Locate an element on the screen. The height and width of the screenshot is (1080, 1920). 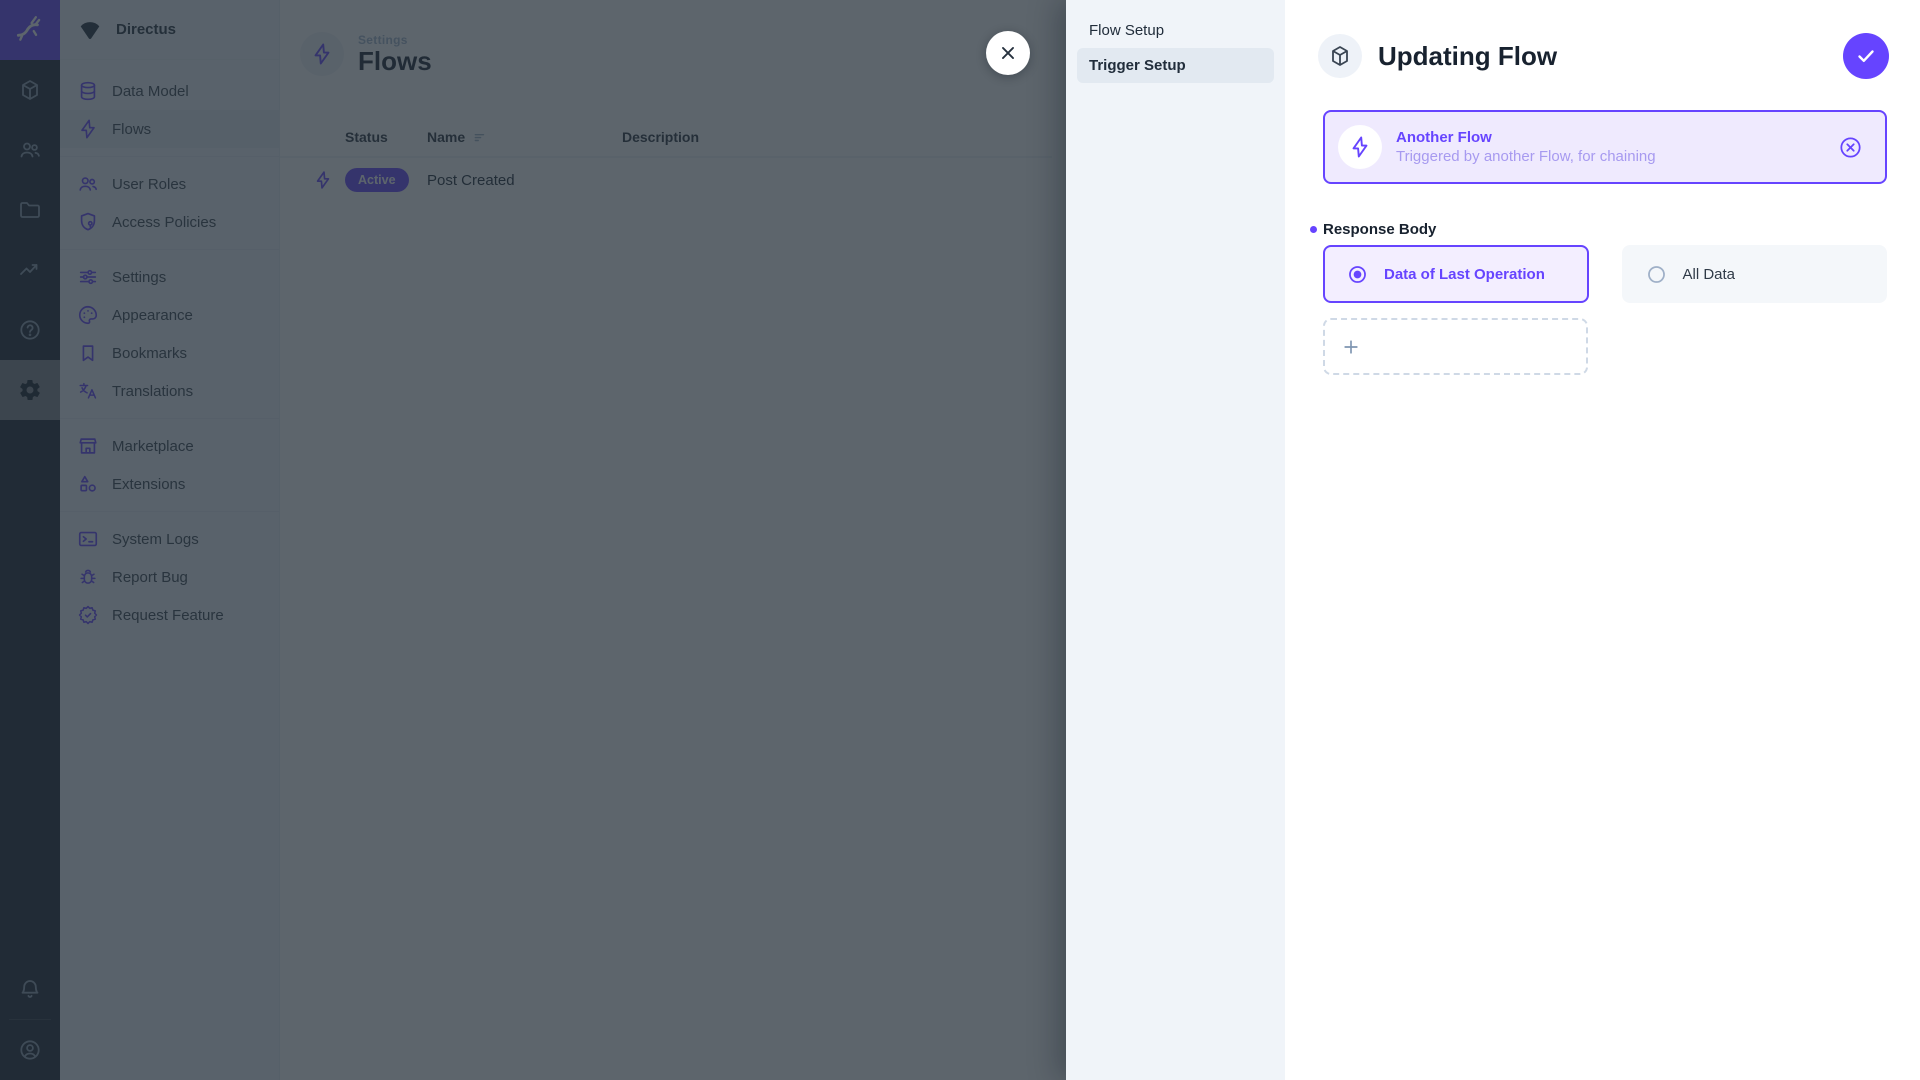
close-drawer-button is located at coordinates (1008, 53).